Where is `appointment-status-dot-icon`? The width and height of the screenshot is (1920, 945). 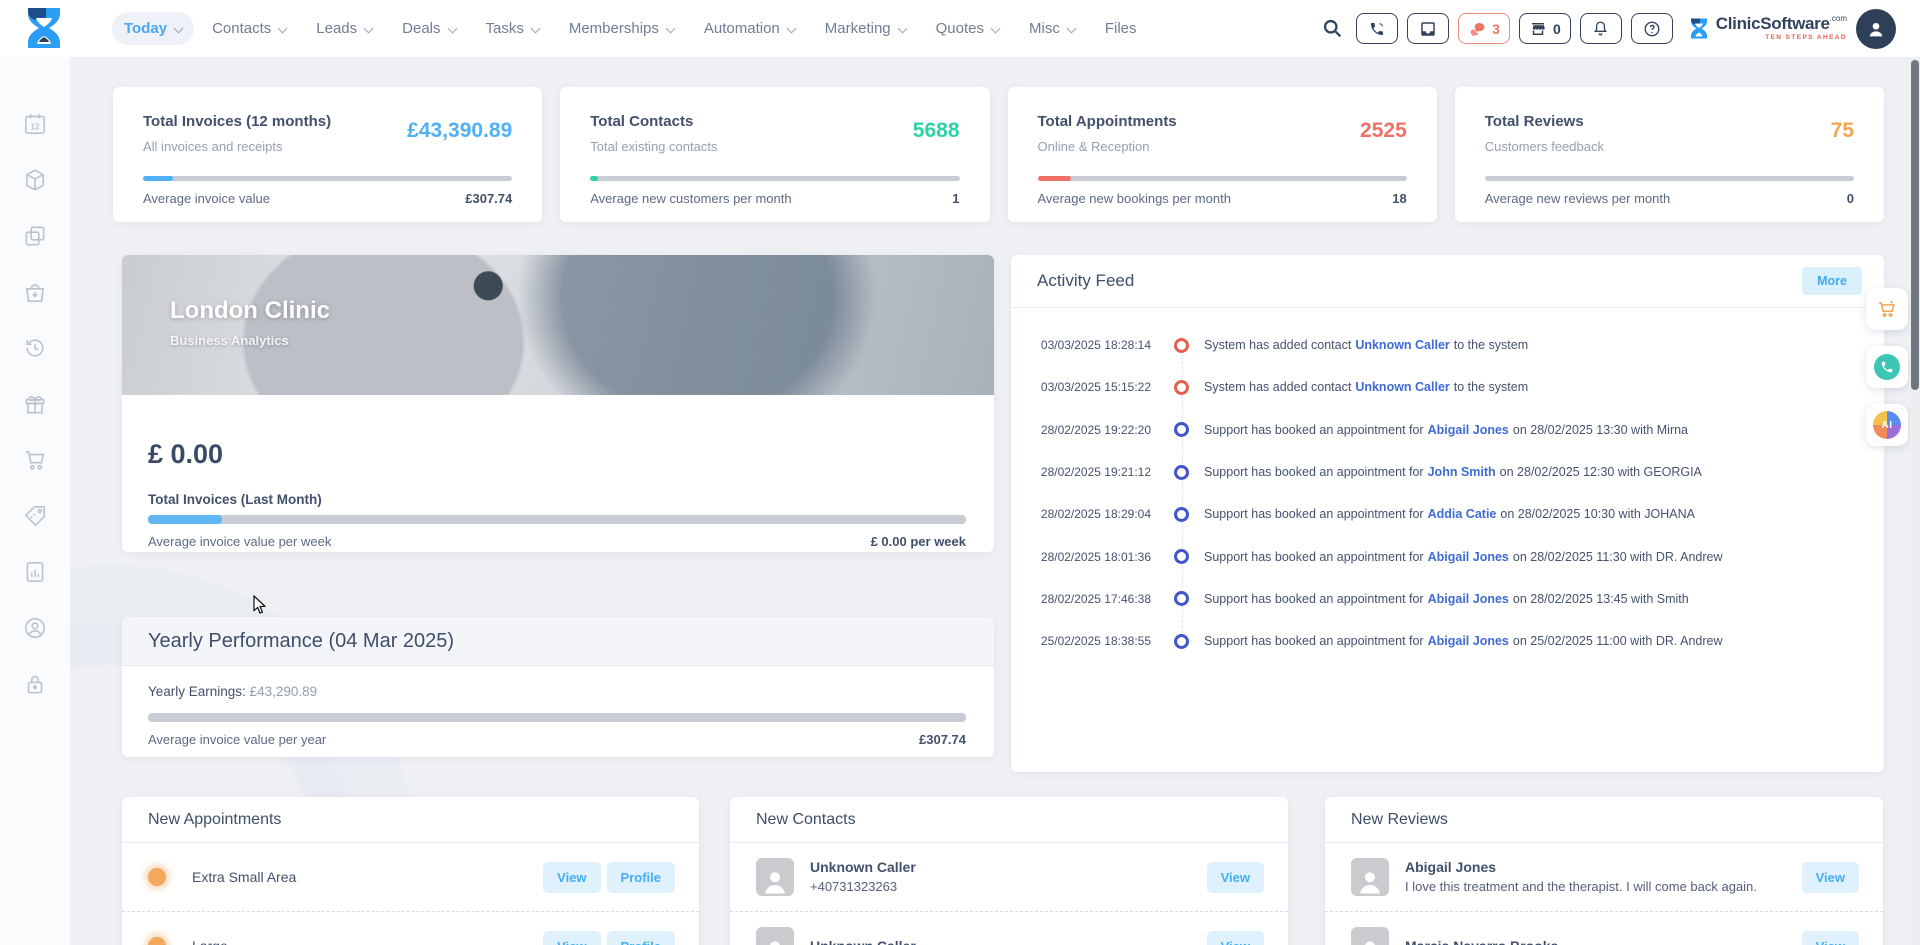 appointment-status-dot-icon is located at coordinates (157, 941).